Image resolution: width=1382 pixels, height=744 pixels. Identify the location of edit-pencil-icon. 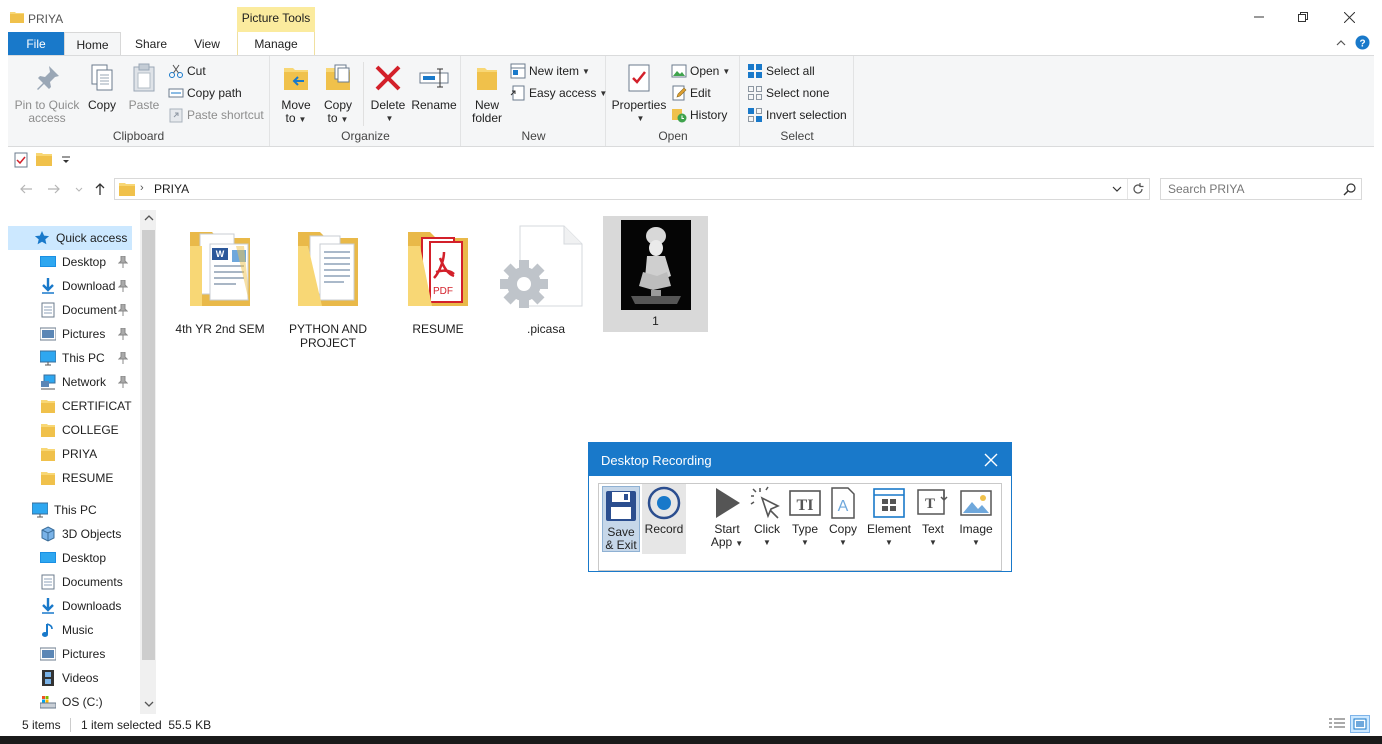
(679, 93).